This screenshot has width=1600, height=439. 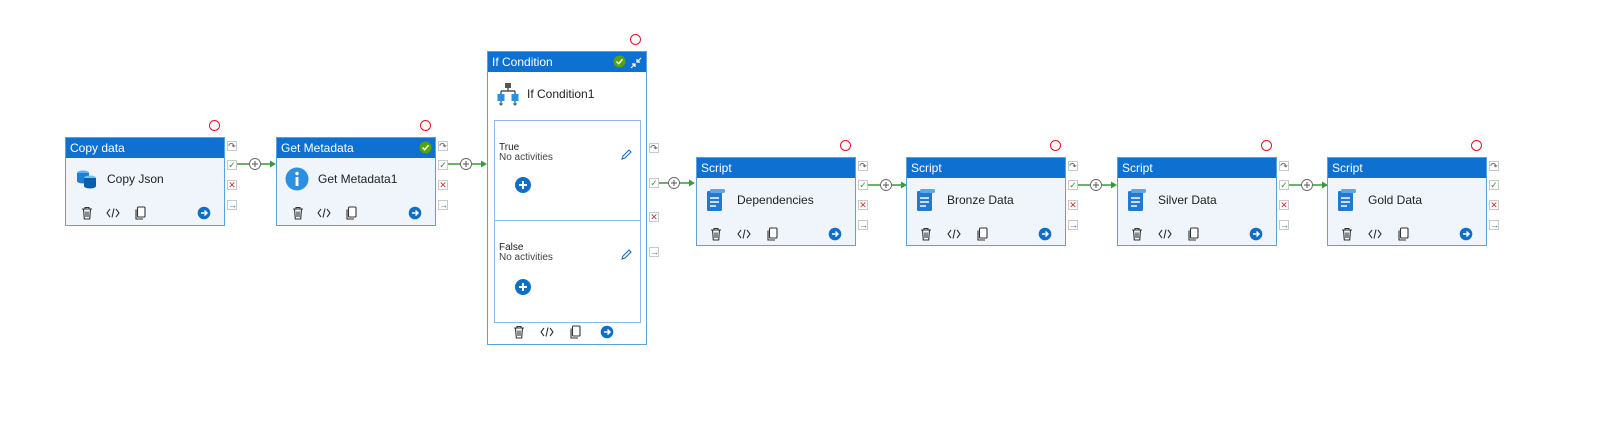 What do you see at coordinates (508, 96) in the screenshot?
I see `if-condition-icon` at bounding box center [508, 96].